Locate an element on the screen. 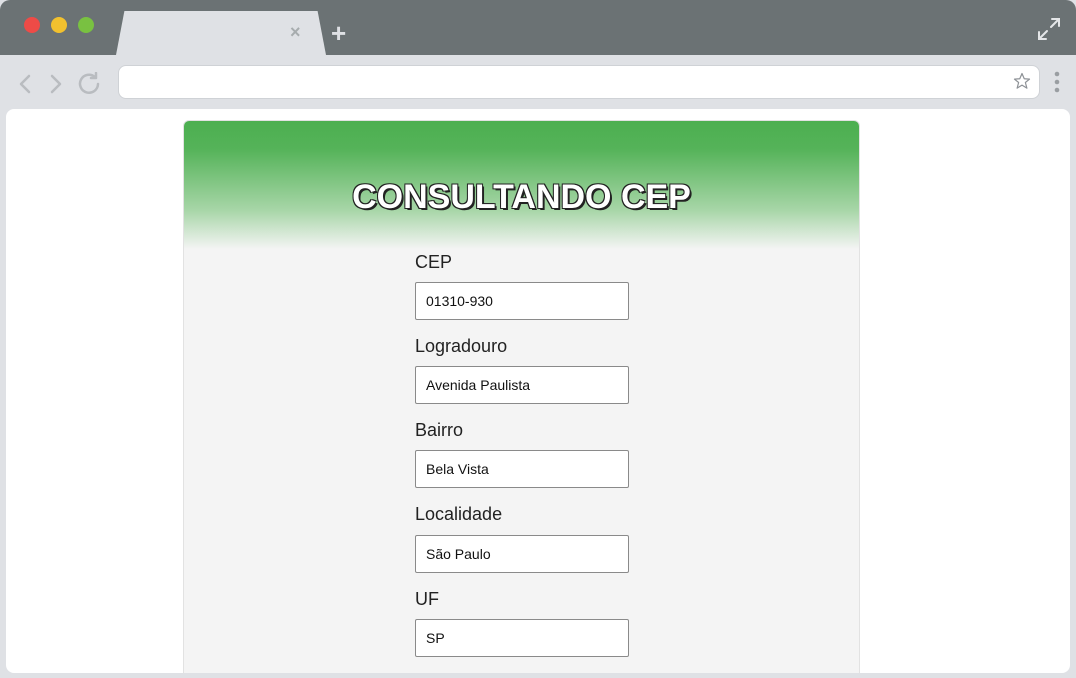  minimize-window-button is located at coordinates (59, 25).